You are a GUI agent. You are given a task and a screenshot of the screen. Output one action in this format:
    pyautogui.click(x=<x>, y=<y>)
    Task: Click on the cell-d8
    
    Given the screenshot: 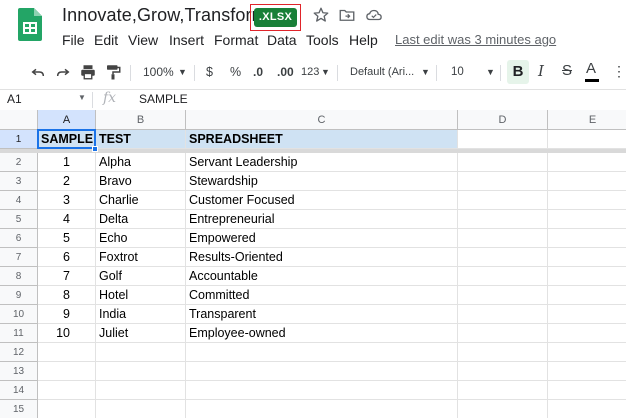 What is the action you would take?
    pyautogui.click(x=503, y=276)
    